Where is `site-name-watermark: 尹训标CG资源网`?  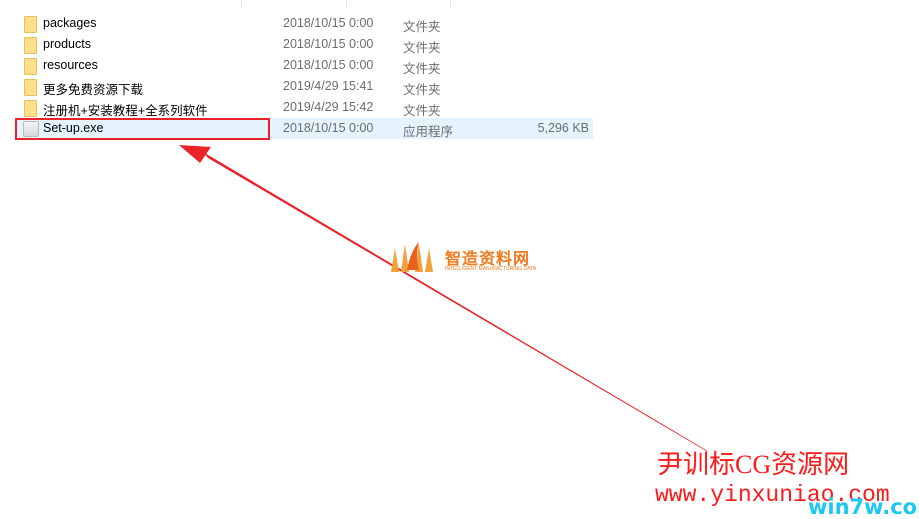
site-name-watermark: 尹训标CG资源网 is located at coordinates (753, 464).